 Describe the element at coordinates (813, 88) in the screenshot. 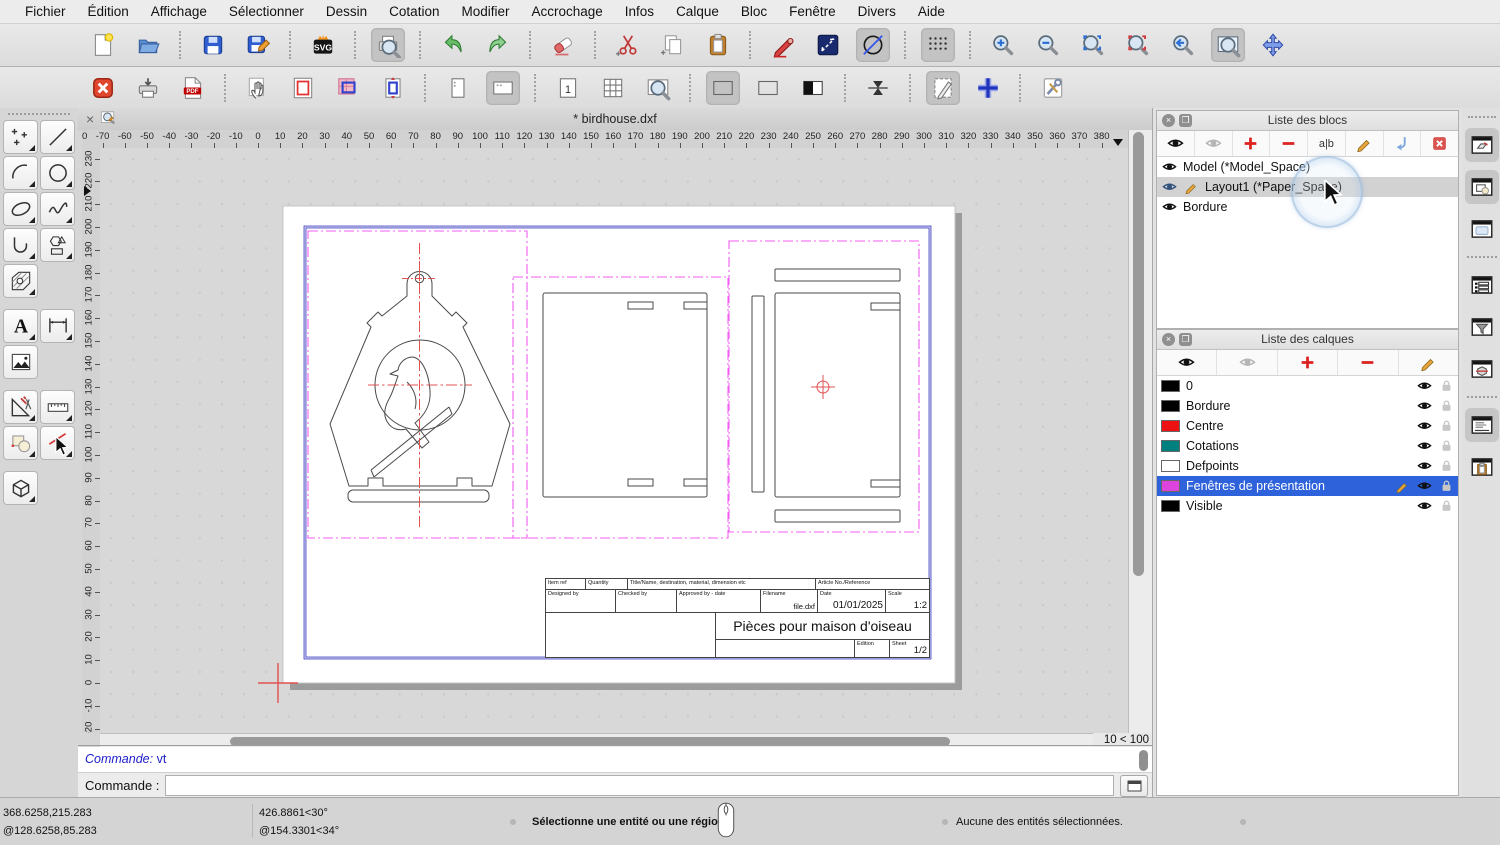

I see `black-white-icon` at that location.